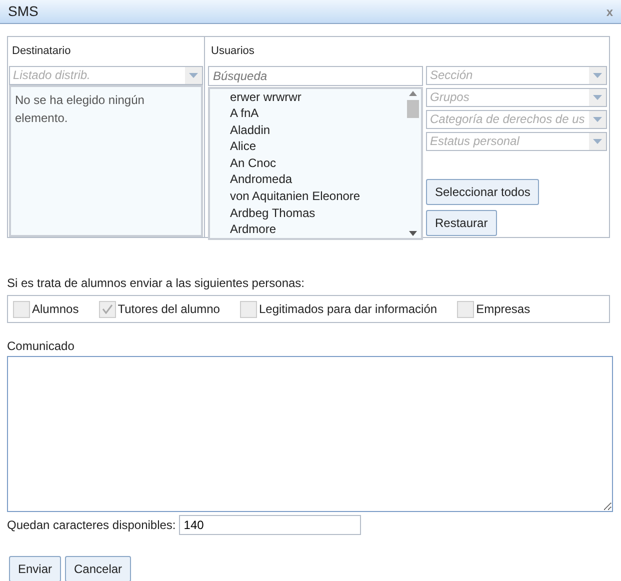  I want to click on action-button: Seleccionar todos, so click(483, 191).